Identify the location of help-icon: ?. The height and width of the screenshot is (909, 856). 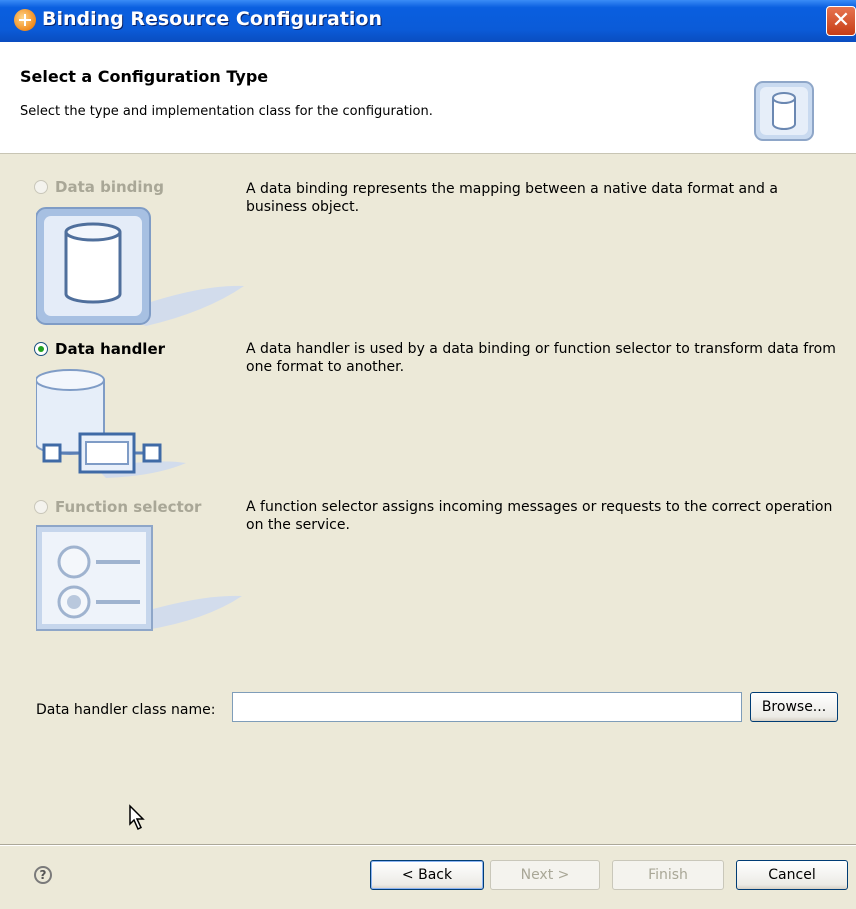
(43, 875).